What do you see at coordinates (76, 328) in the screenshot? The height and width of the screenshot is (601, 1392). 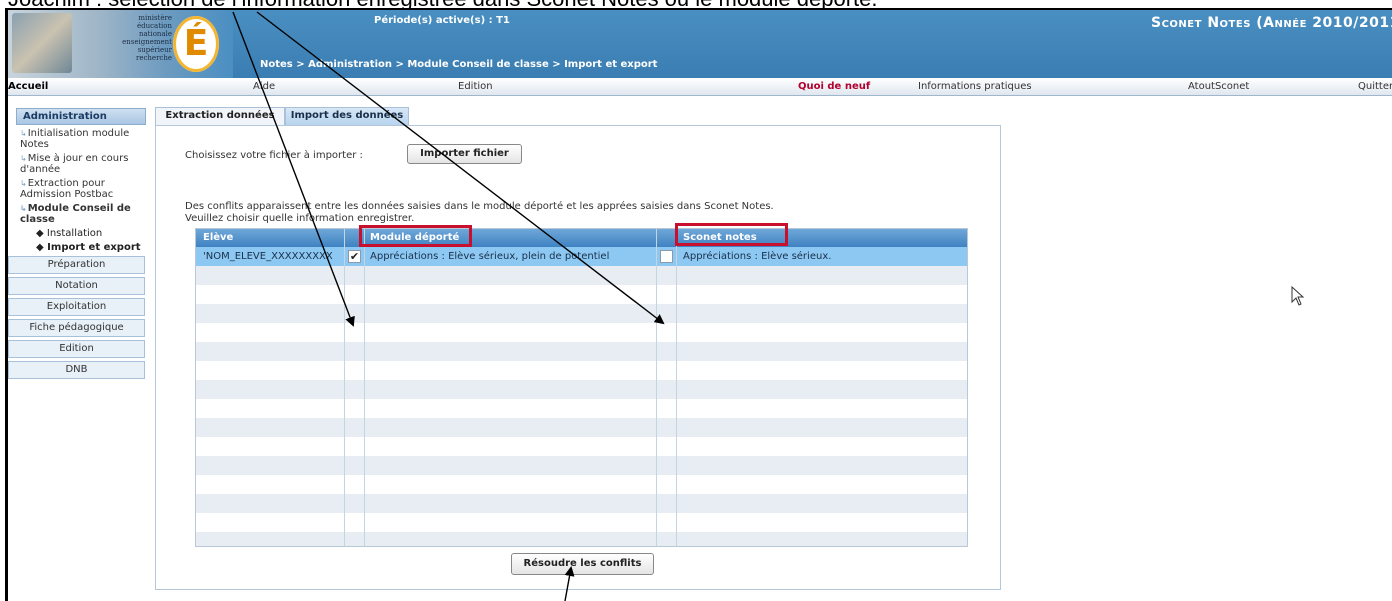 I see `sidebar-fiche-pedagogique: Fiche pédagogique` at bounding box center [76, 328].